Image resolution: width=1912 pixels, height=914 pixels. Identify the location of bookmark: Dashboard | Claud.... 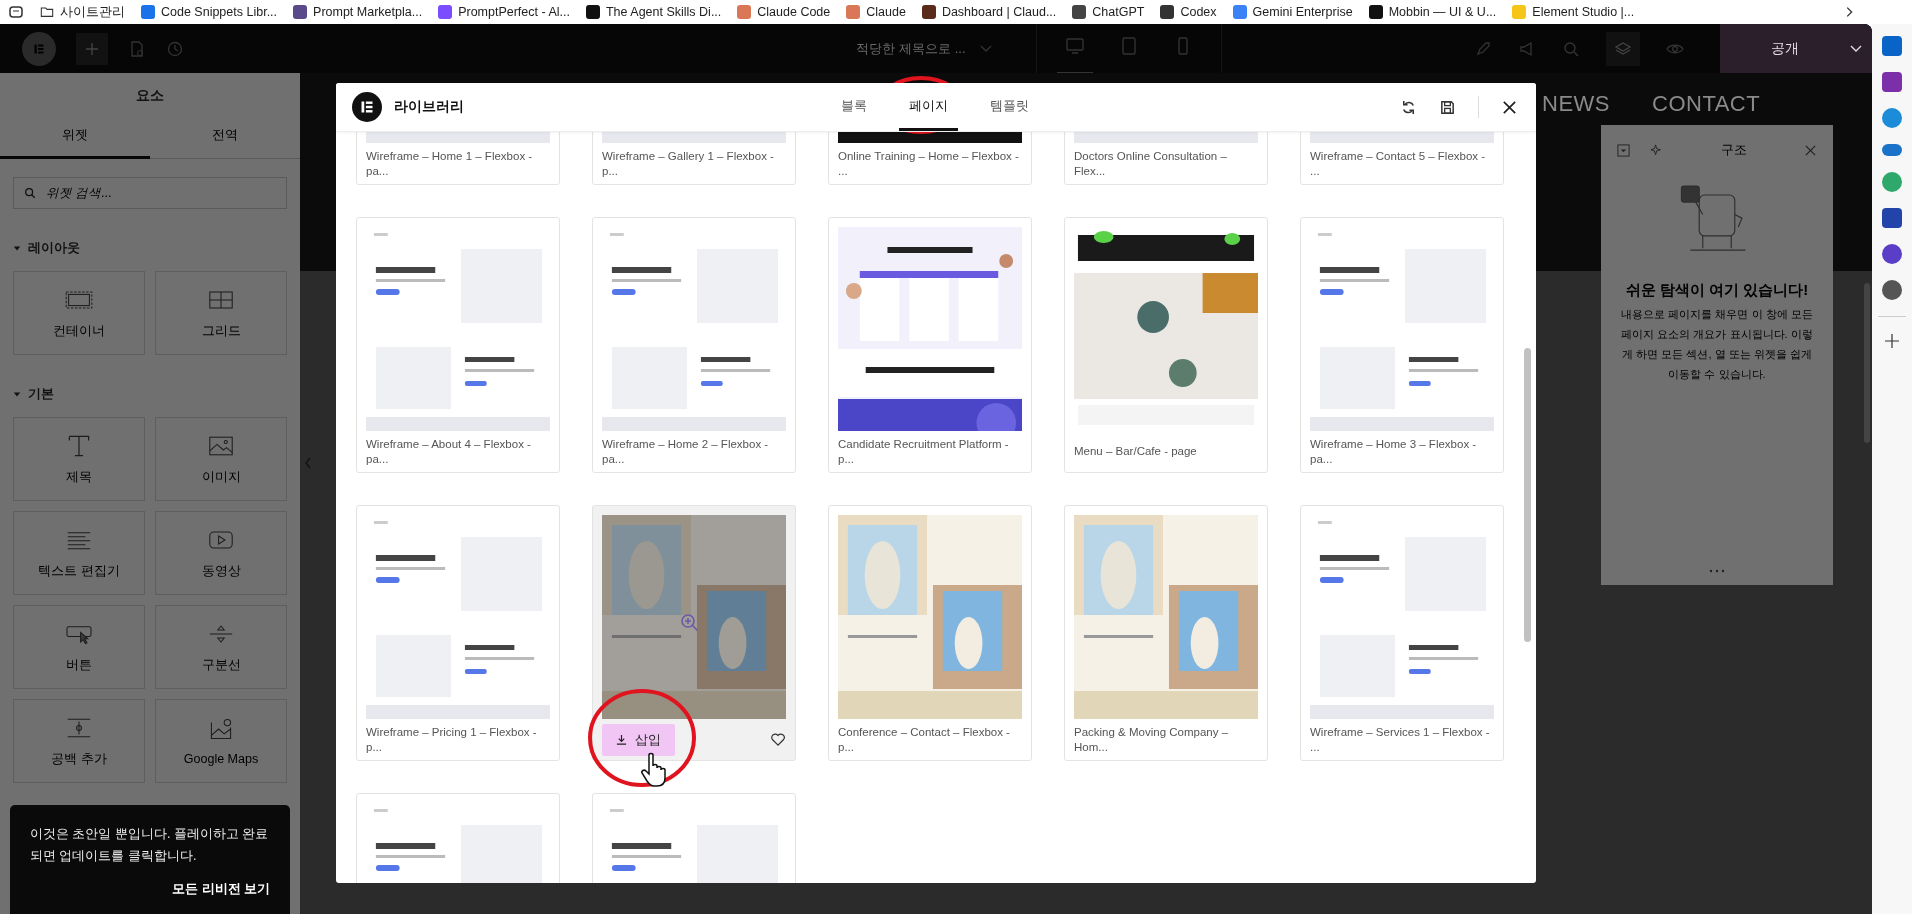
(989, 12).